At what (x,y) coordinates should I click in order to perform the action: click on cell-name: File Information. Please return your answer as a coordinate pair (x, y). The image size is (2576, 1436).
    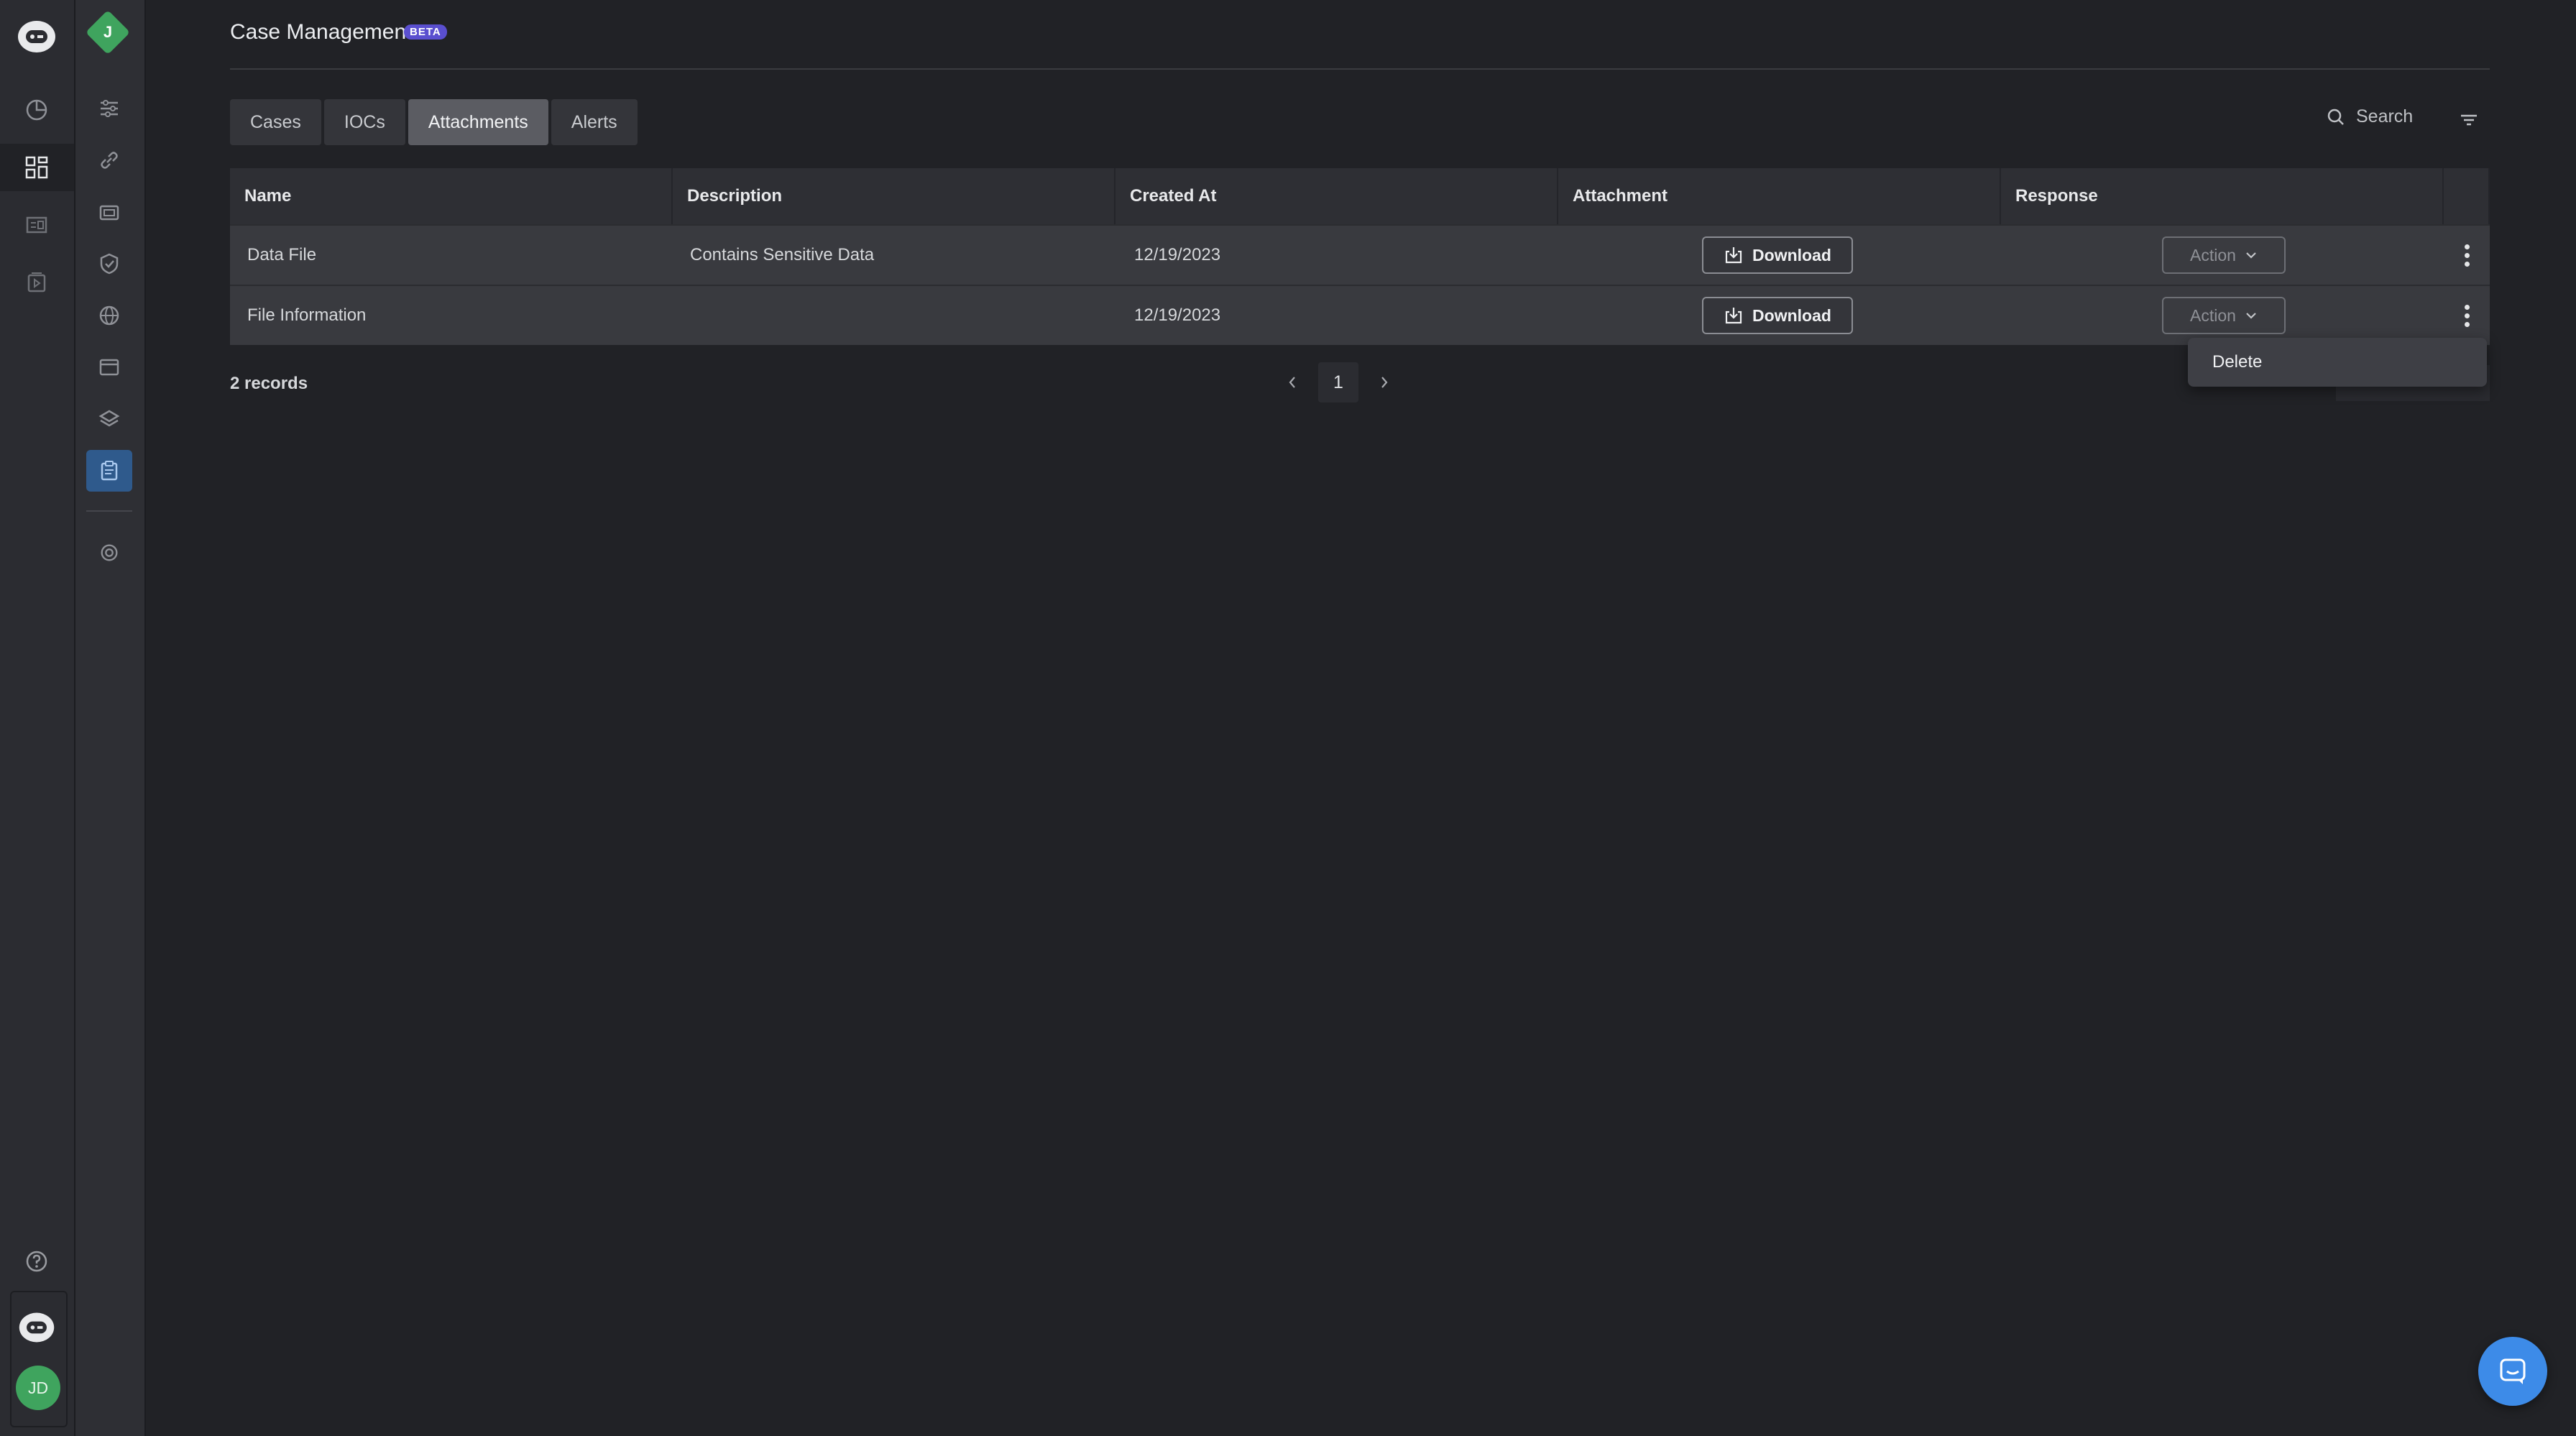
    Looking at the image, I should click on (307, 315).